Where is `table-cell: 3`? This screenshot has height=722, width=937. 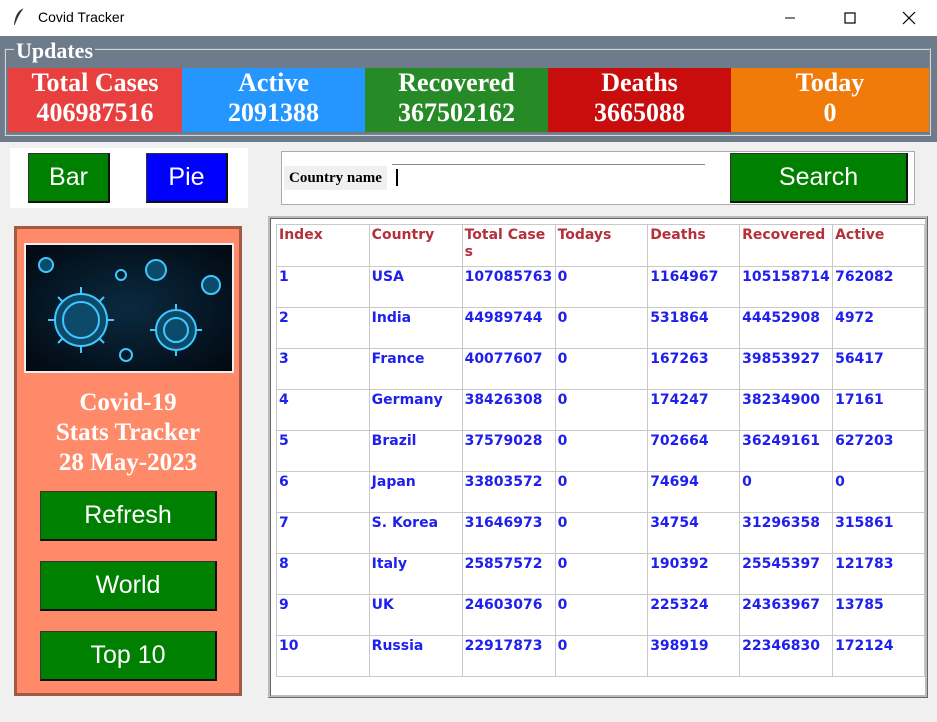
table-cell: 3 is located at coordinates (323, 369).